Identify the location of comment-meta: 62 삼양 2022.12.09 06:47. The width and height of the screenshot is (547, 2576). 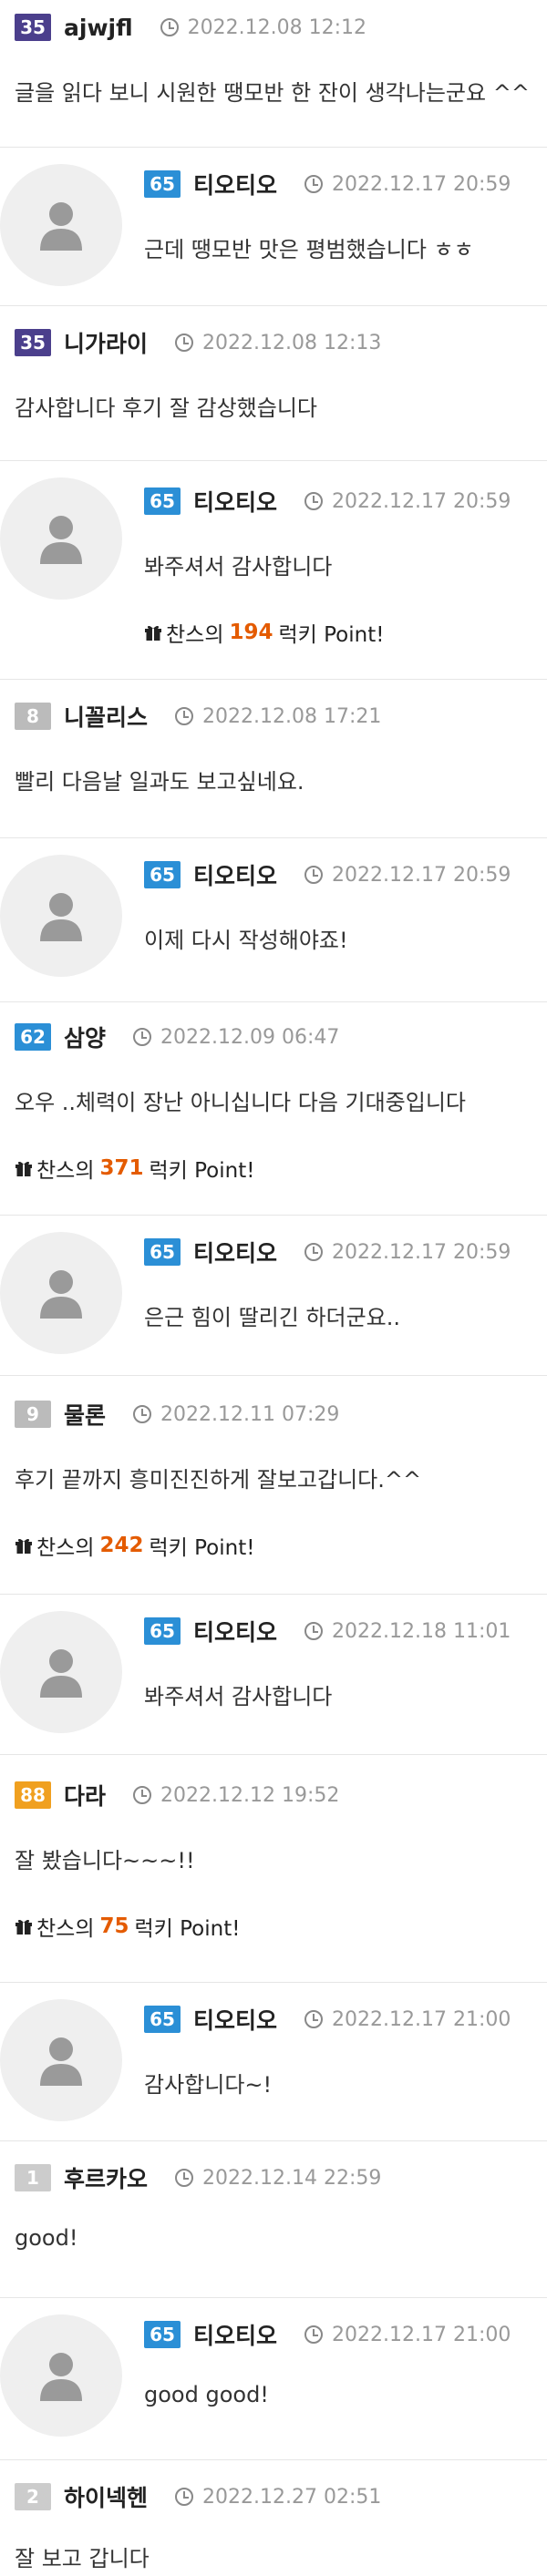
(281, 1037).